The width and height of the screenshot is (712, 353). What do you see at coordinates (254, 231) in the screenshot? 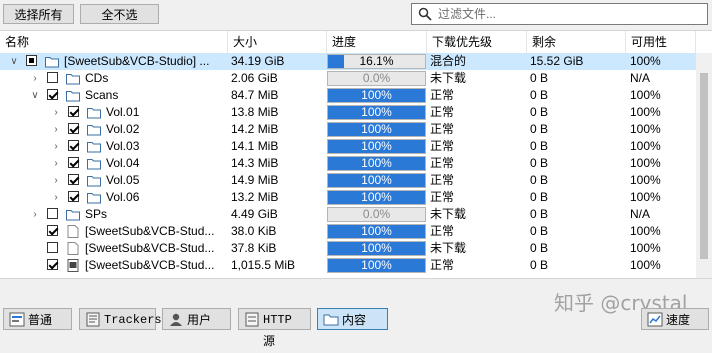
I see `row-size: 38.0 KiB` at bounding box center [254, 231].